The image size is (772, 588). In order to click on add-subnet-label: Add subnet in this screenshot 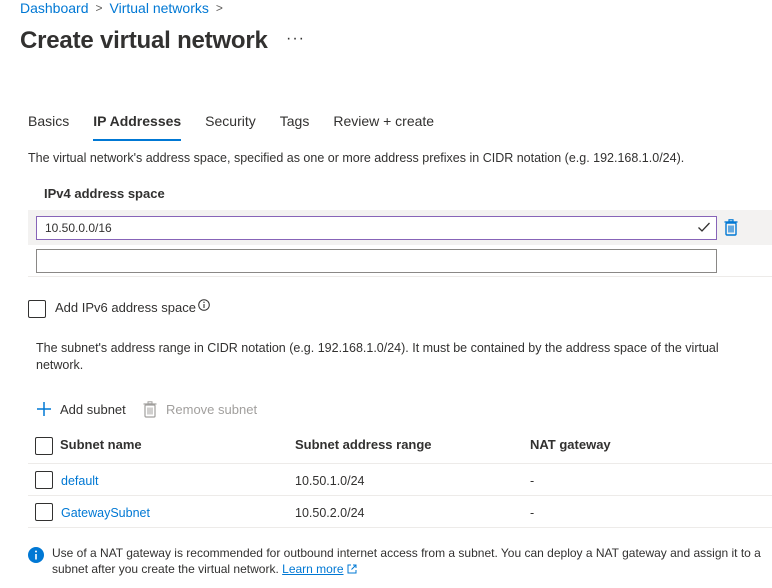, I will do `click(93, 409)`.